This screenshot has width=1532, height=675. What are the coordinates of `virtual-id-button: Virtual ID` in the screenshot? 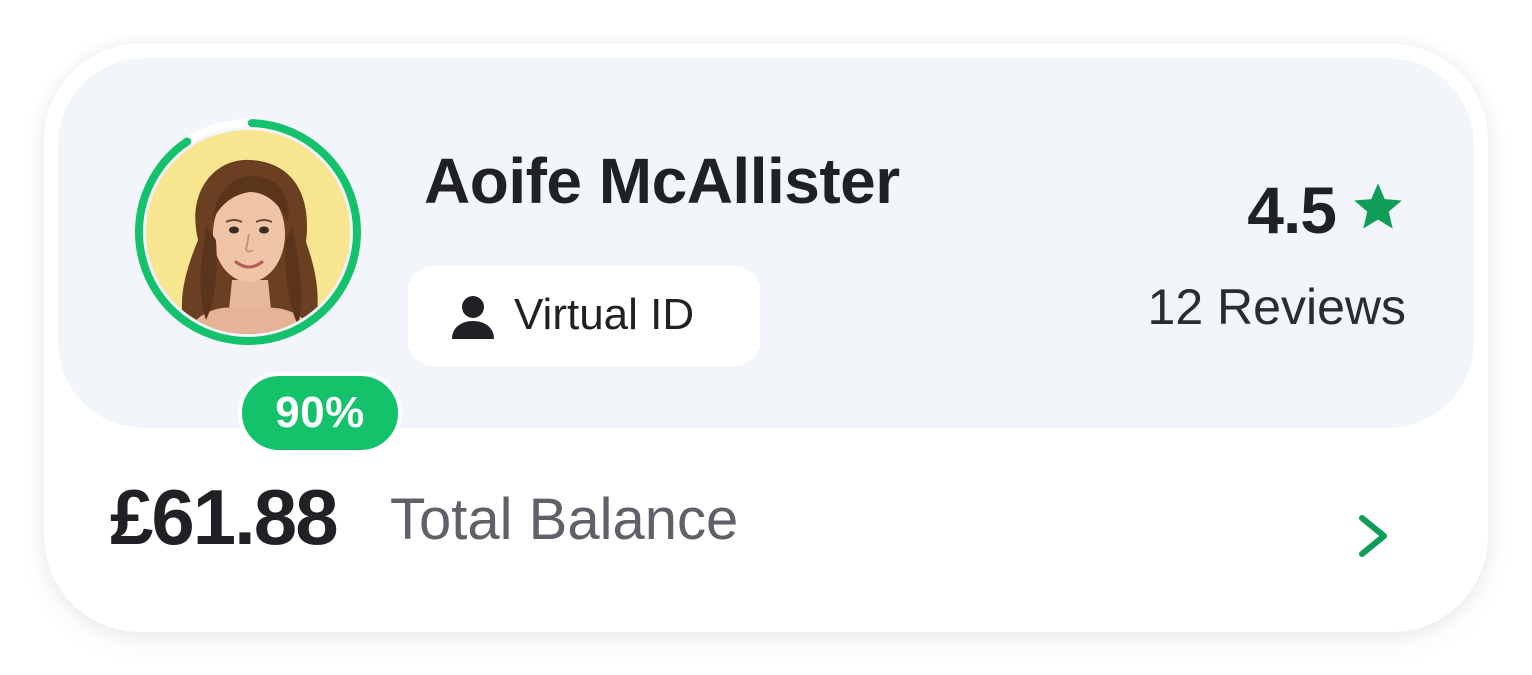 It's located at (584, 316).